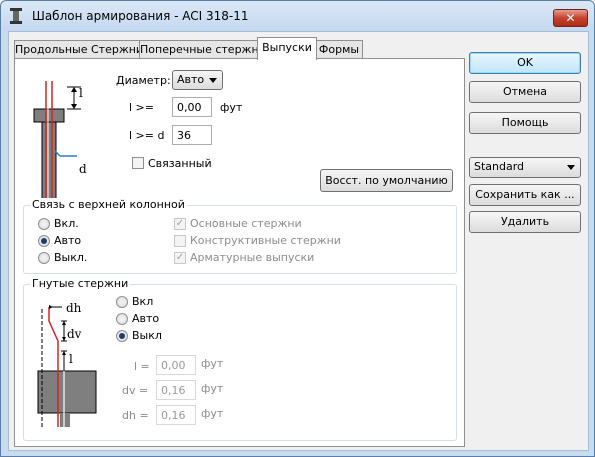 This screenshot has height=457, width=595. I want to click on bent-dv-unit: фут, so click(212, 388).